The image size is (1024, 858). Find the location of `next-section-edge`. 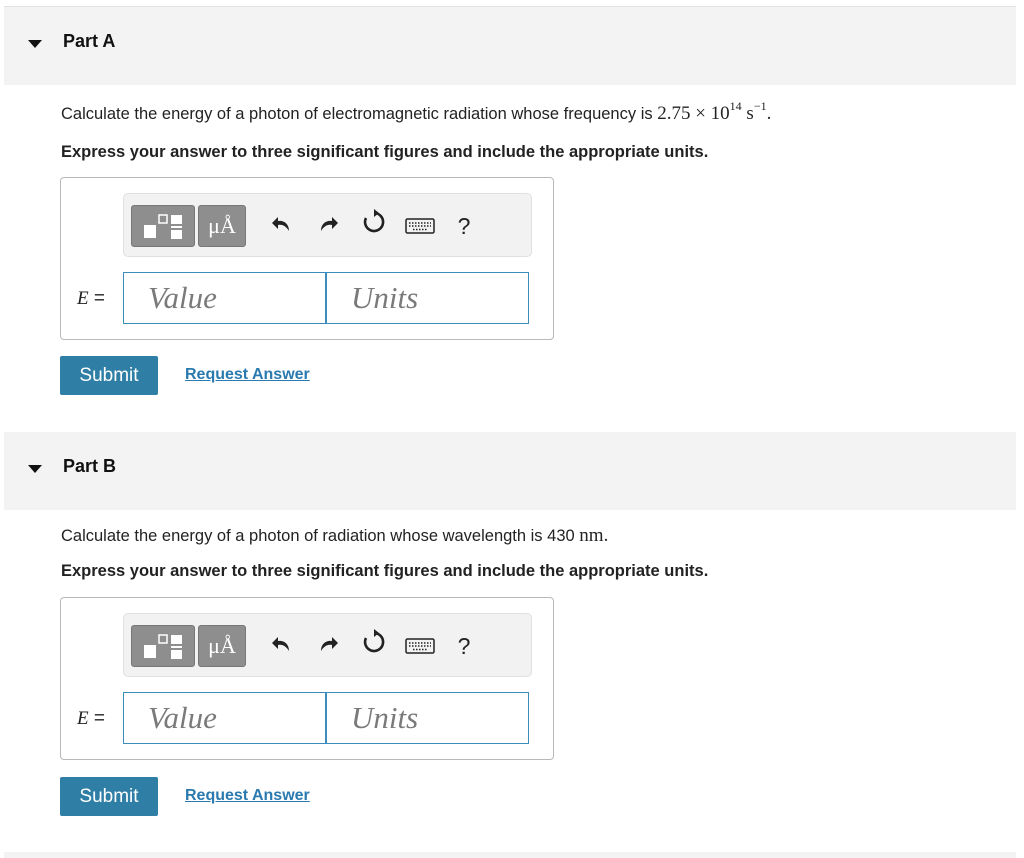

next-section-edge is located at coordinates (510, 855).